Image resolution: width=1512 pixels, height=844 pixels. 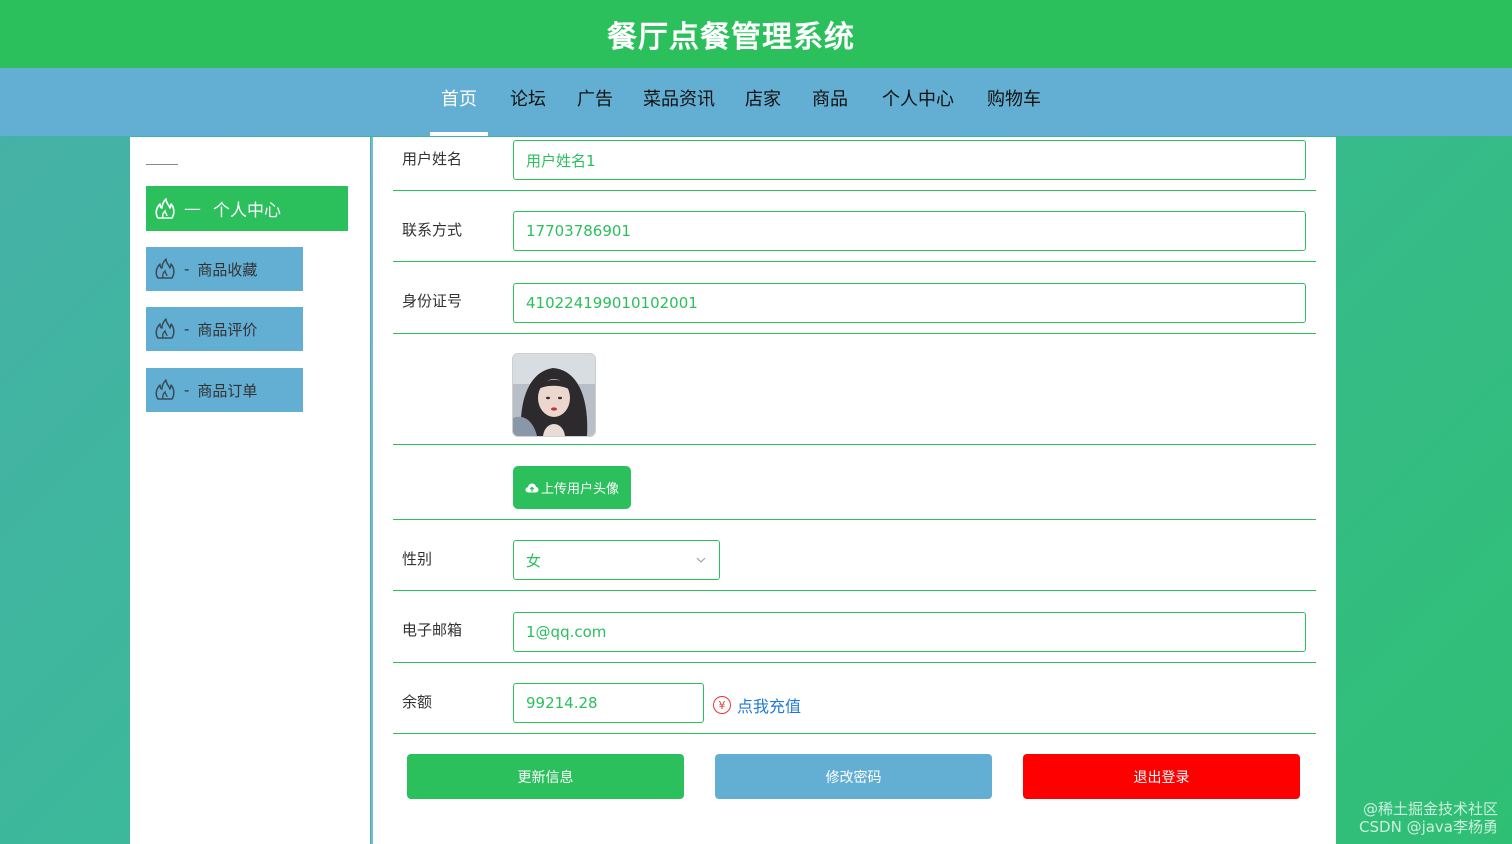 What do you see at coordinates (608, 703) in the screenshot?
I see `balance-input: 99214.28` at bounding box center [608, 703].